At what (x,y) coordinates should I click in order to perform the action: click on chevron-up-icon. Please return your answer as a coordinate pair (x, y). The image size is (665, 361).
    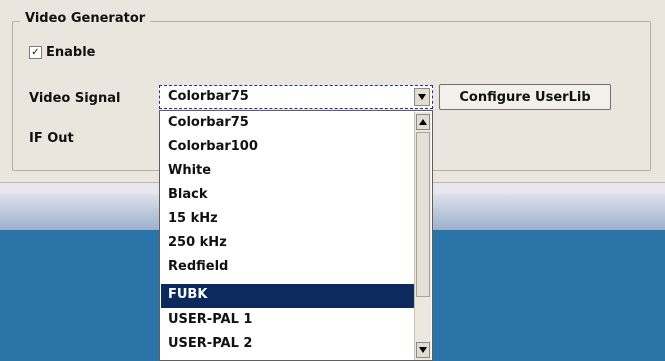
    Looking at the image, I should click on (423, 122).